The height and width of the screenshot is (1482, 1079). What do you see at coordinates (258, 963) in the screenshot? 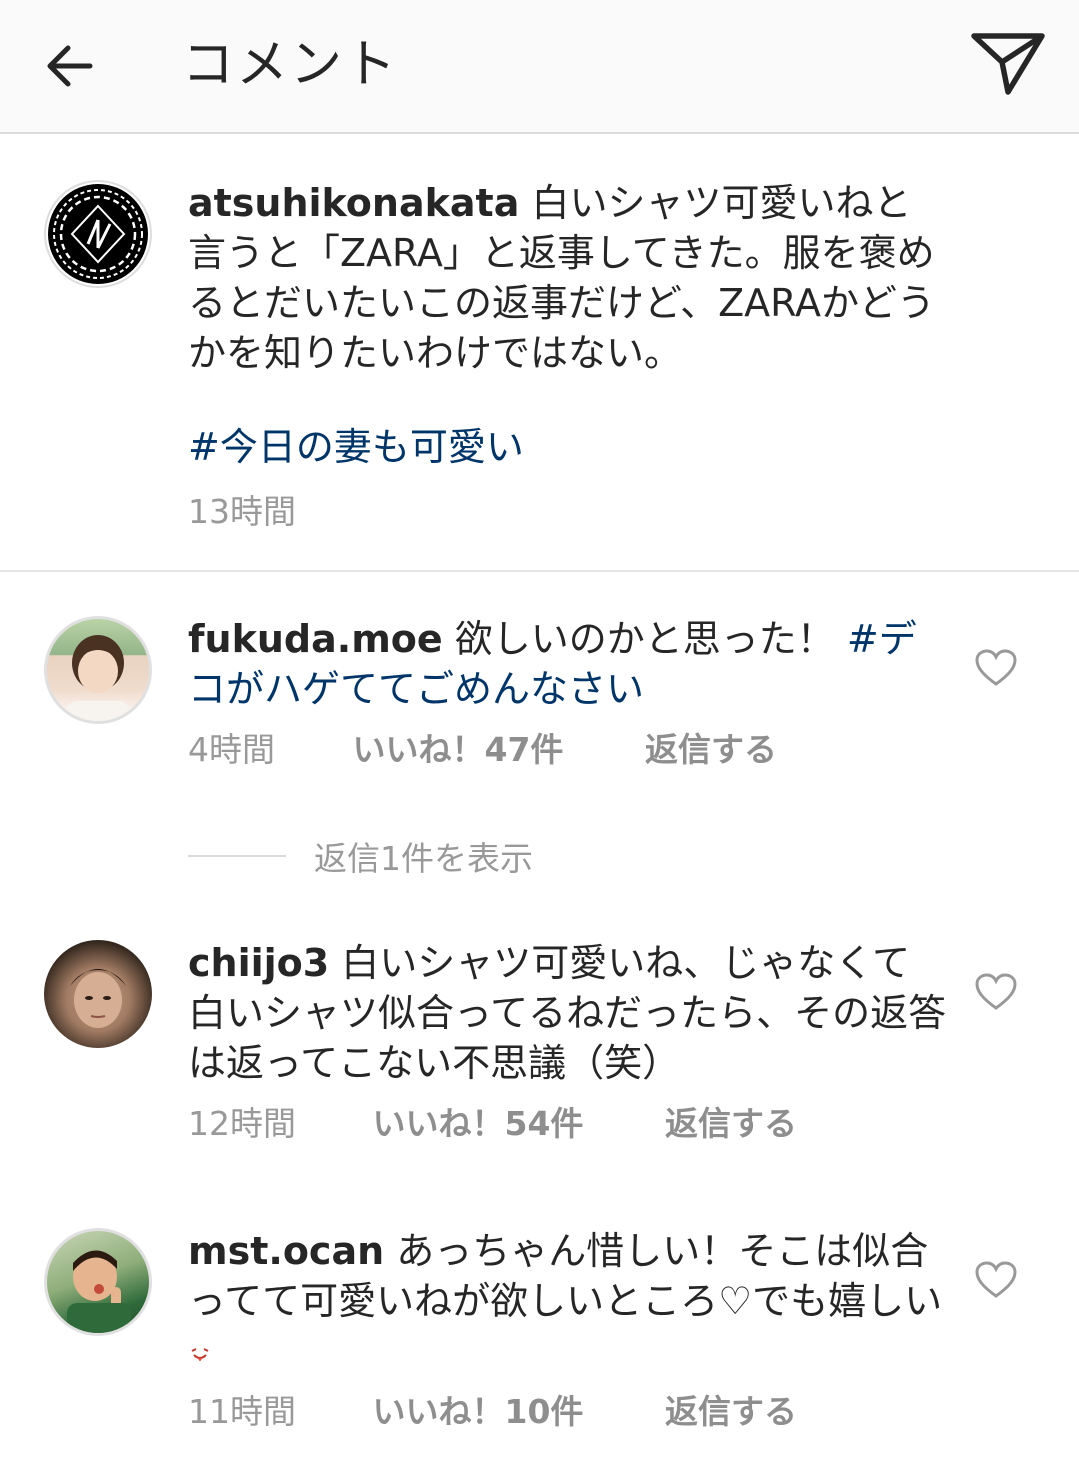
I see `comment-username: chiijo3` at bounding box center [258, 963].